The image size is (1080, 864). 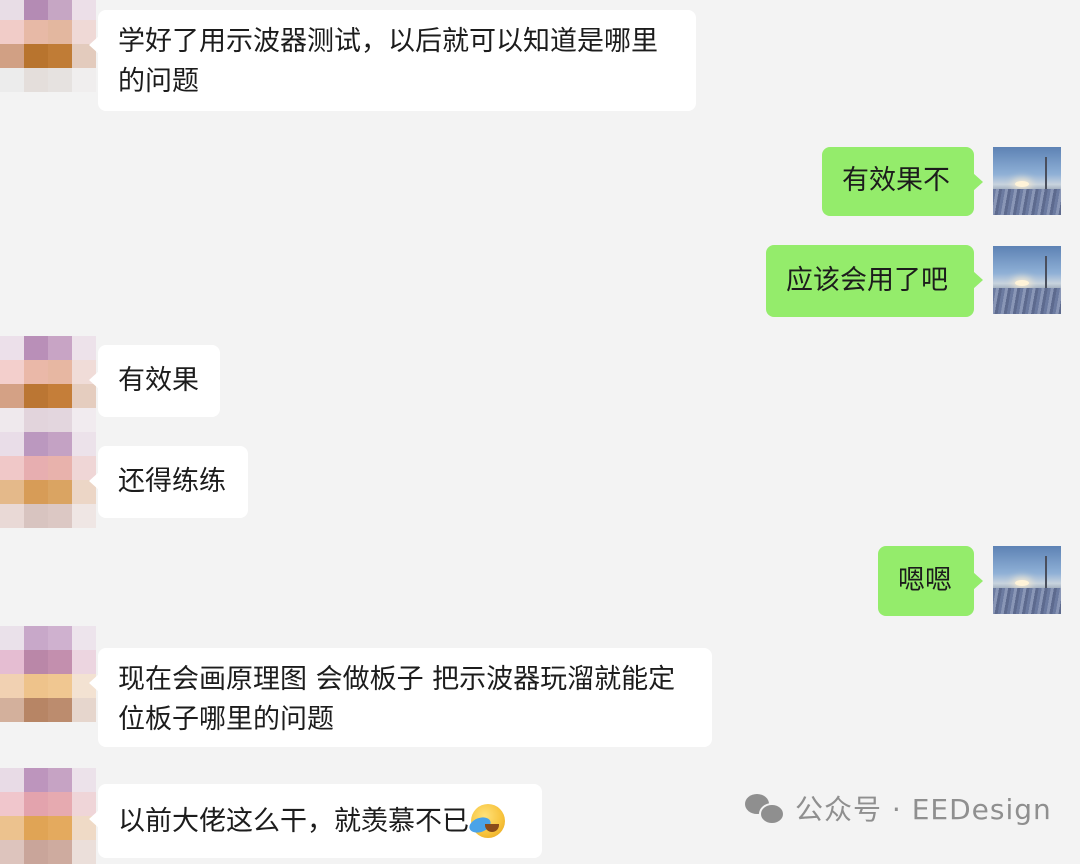 What do you see at coordinates (397, 679) in the screenshot?
I see `message-text: 现在会画原理图 会做板子 把示波器玩溜就能定` at bounding box center [397, 679].